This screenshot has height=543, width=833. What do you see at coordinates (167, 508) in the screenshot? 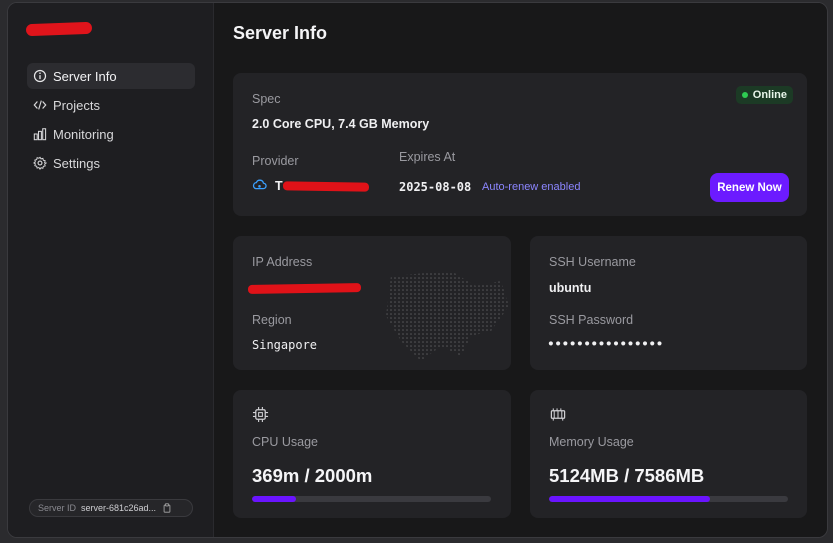
I see `copy-icon` at bounding box center [167, 508].